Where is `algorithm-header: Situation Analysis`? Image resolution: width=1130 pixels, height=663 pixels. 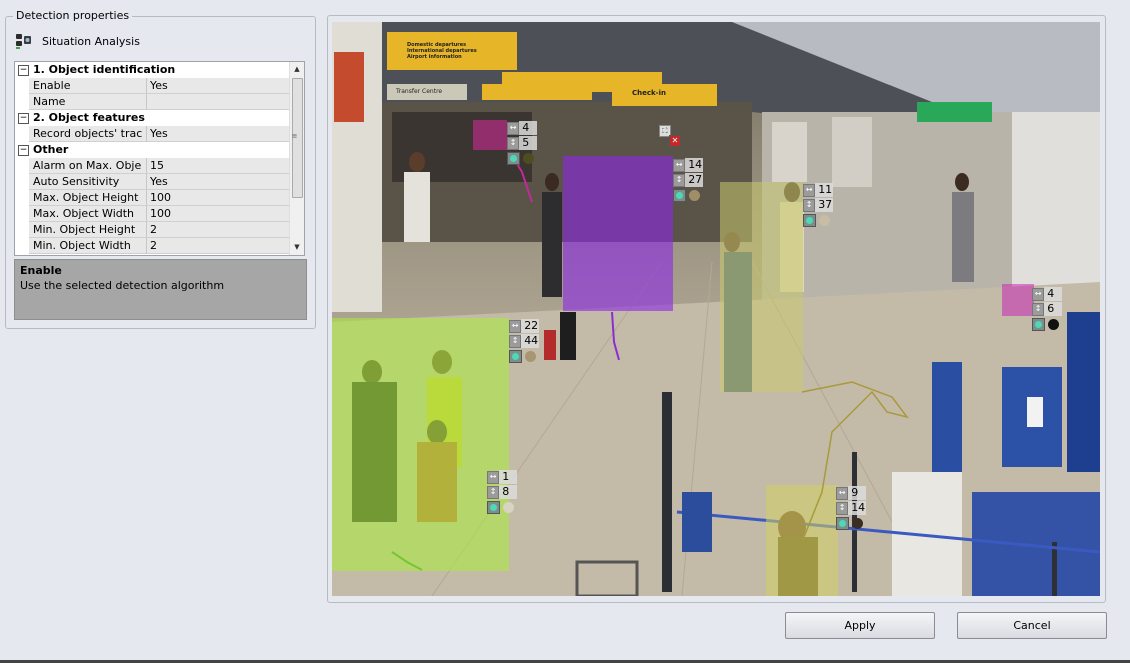
algorithm-header: Situation Analysis is located at coordinates (77, 41).